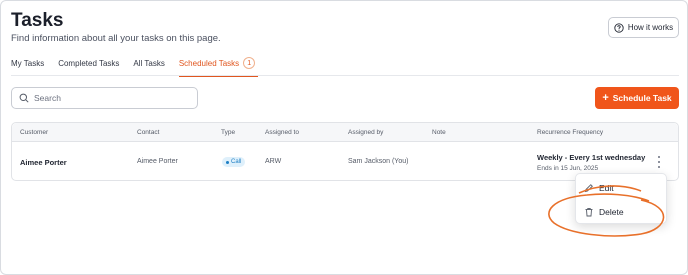  I want to click on how-it-works-button: How it works, so click(643, 27).